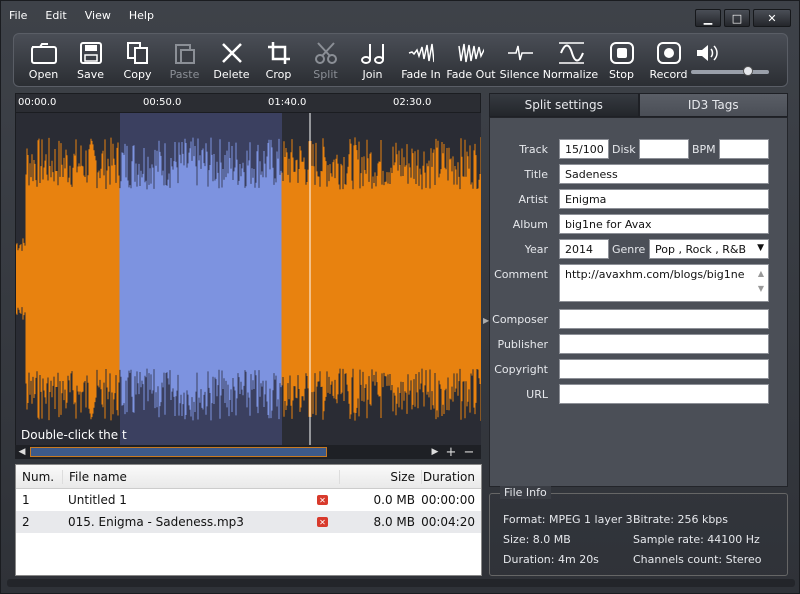 The width and height of the screenshot is (800, 594). Describe the element at coordinates (520, 53) in the screenshot. I see `silence-icon` at that location.